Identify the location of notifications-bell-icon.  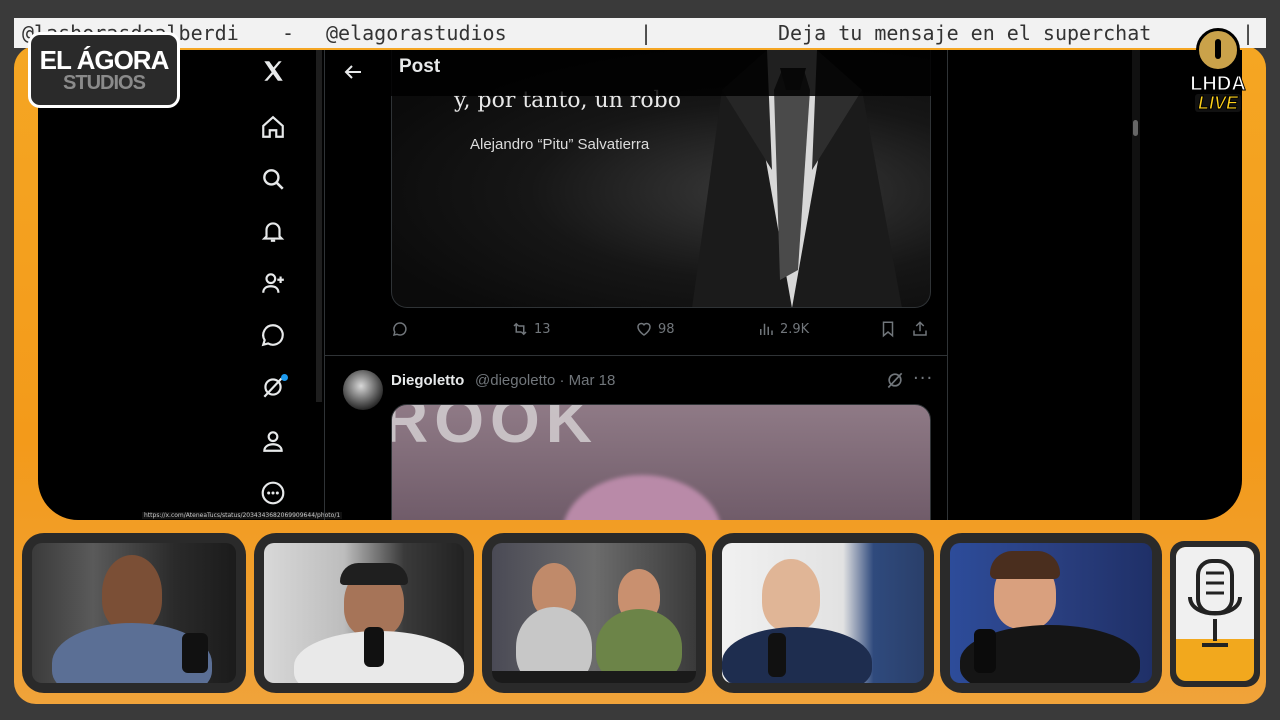
(273, 231).